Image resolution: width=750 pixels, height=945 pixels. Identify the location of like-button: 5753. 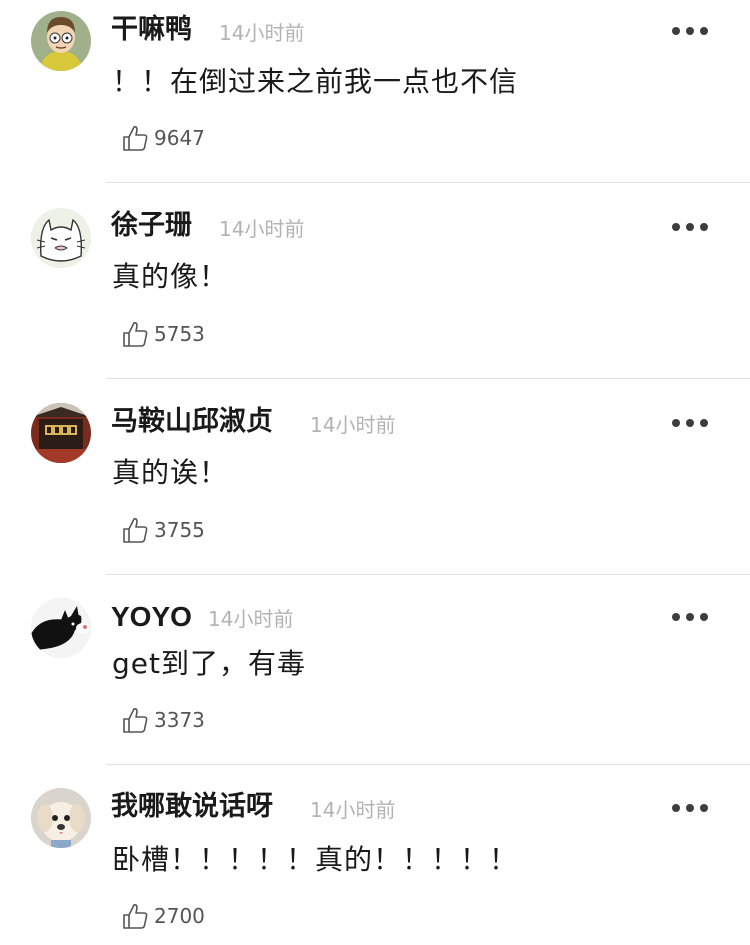
(162, 334).